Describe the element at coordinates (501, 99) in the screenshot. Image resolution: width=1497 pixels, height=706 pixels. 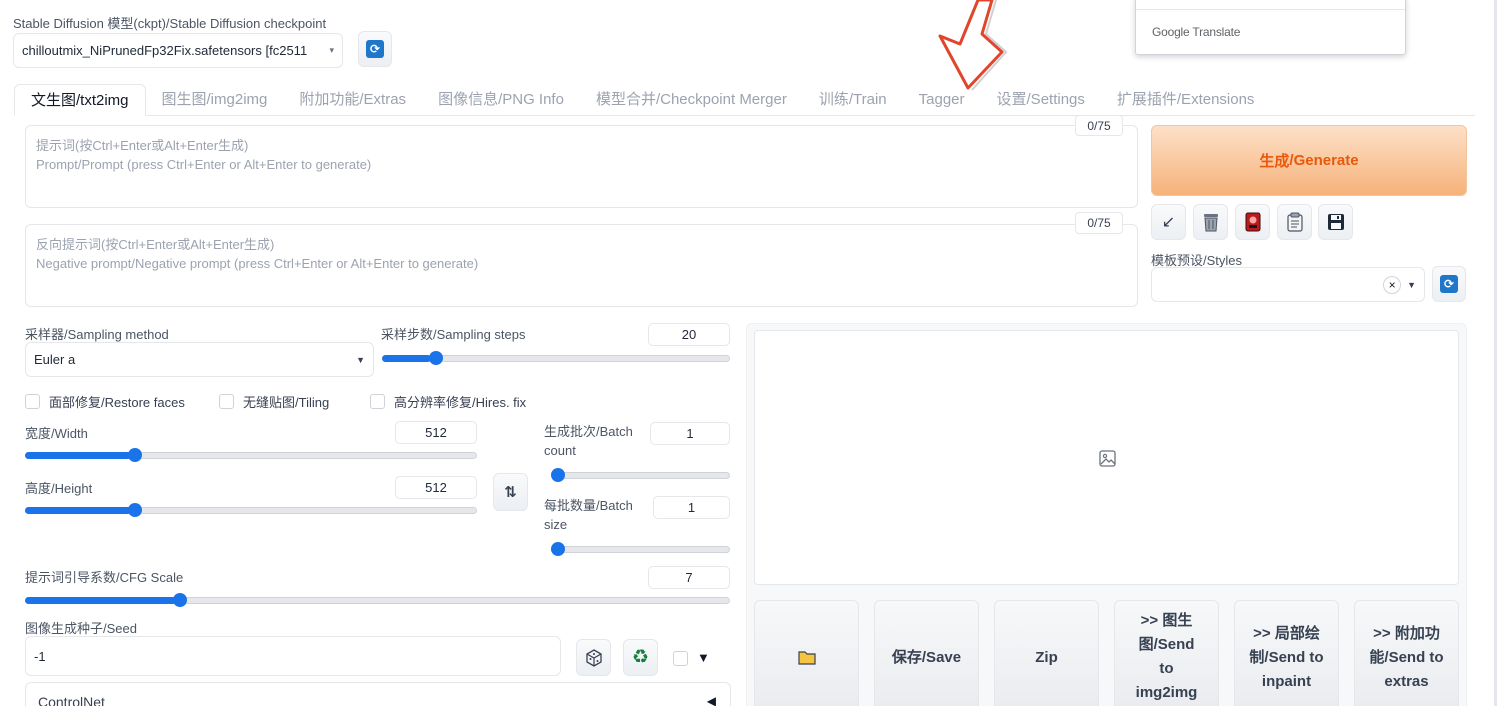
I see `tab-png-info: 图像信息/PNG Info` at that location.